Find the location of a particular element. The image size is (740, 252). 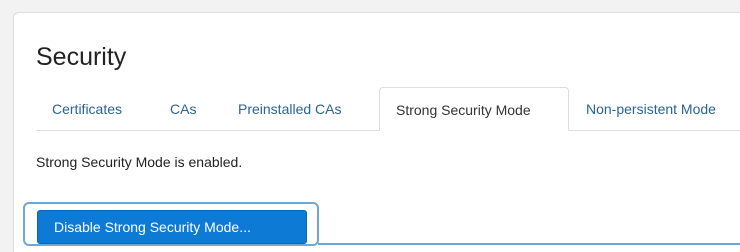

tab-non-persistent-mode: Non-persistent Mode is located at coordinates (651, 109).